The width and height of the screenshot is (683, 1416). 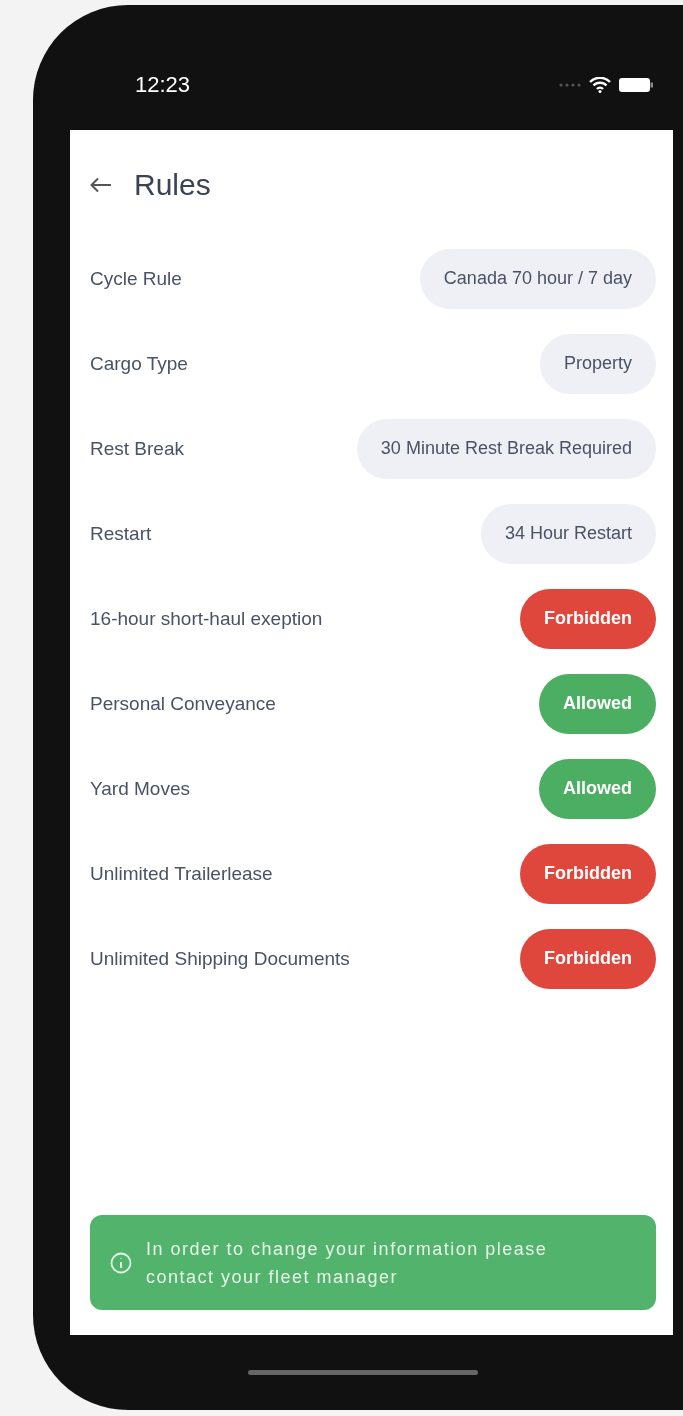 What do you see at coordinates (121, 533) in the screenshot?
I see `rule-label: Restart` at bounding box center [121, 533].